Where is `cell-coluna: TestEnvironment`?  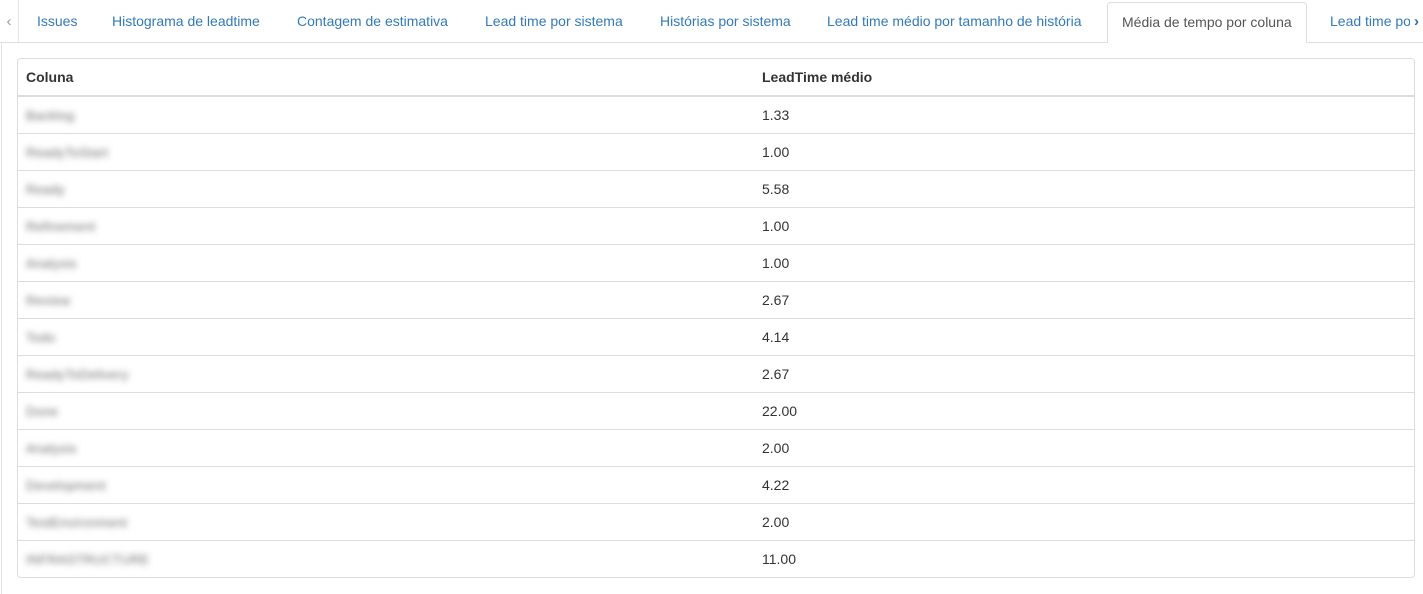 cell-coluna: TestEnvironment is located at coordinates (386, 521).